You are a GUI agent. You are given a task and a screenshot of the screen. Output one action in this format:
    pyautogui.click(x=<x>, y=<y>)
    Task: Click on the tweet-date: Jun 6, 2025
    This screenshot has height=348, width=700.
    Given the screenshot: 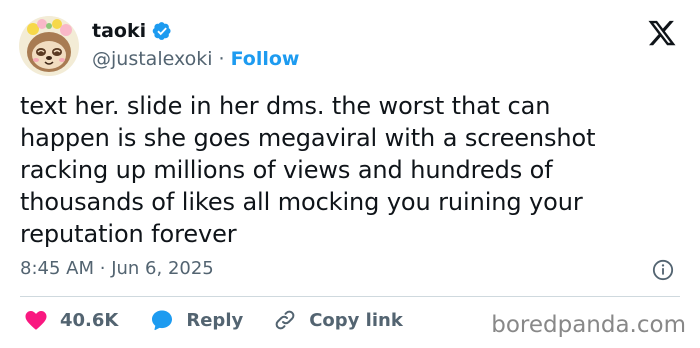 What is the action you would take?
    pyautogui.click(x=162, y=268)
    